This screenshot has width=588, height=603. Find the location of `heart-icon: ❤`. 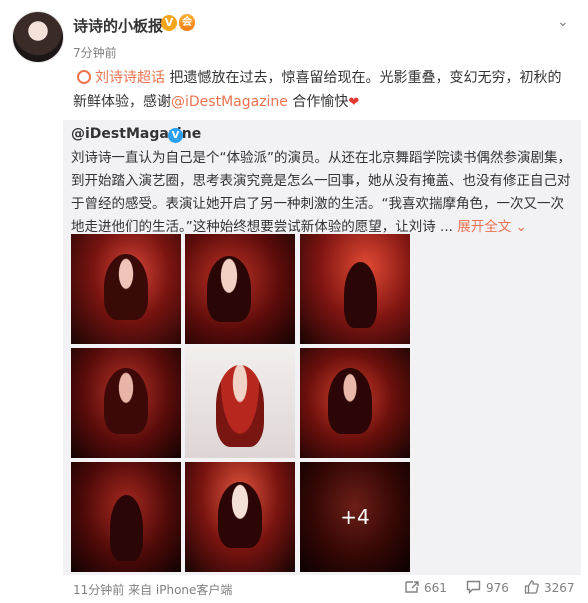

heart-icon: ❤ is located at coordinates (354, 102).